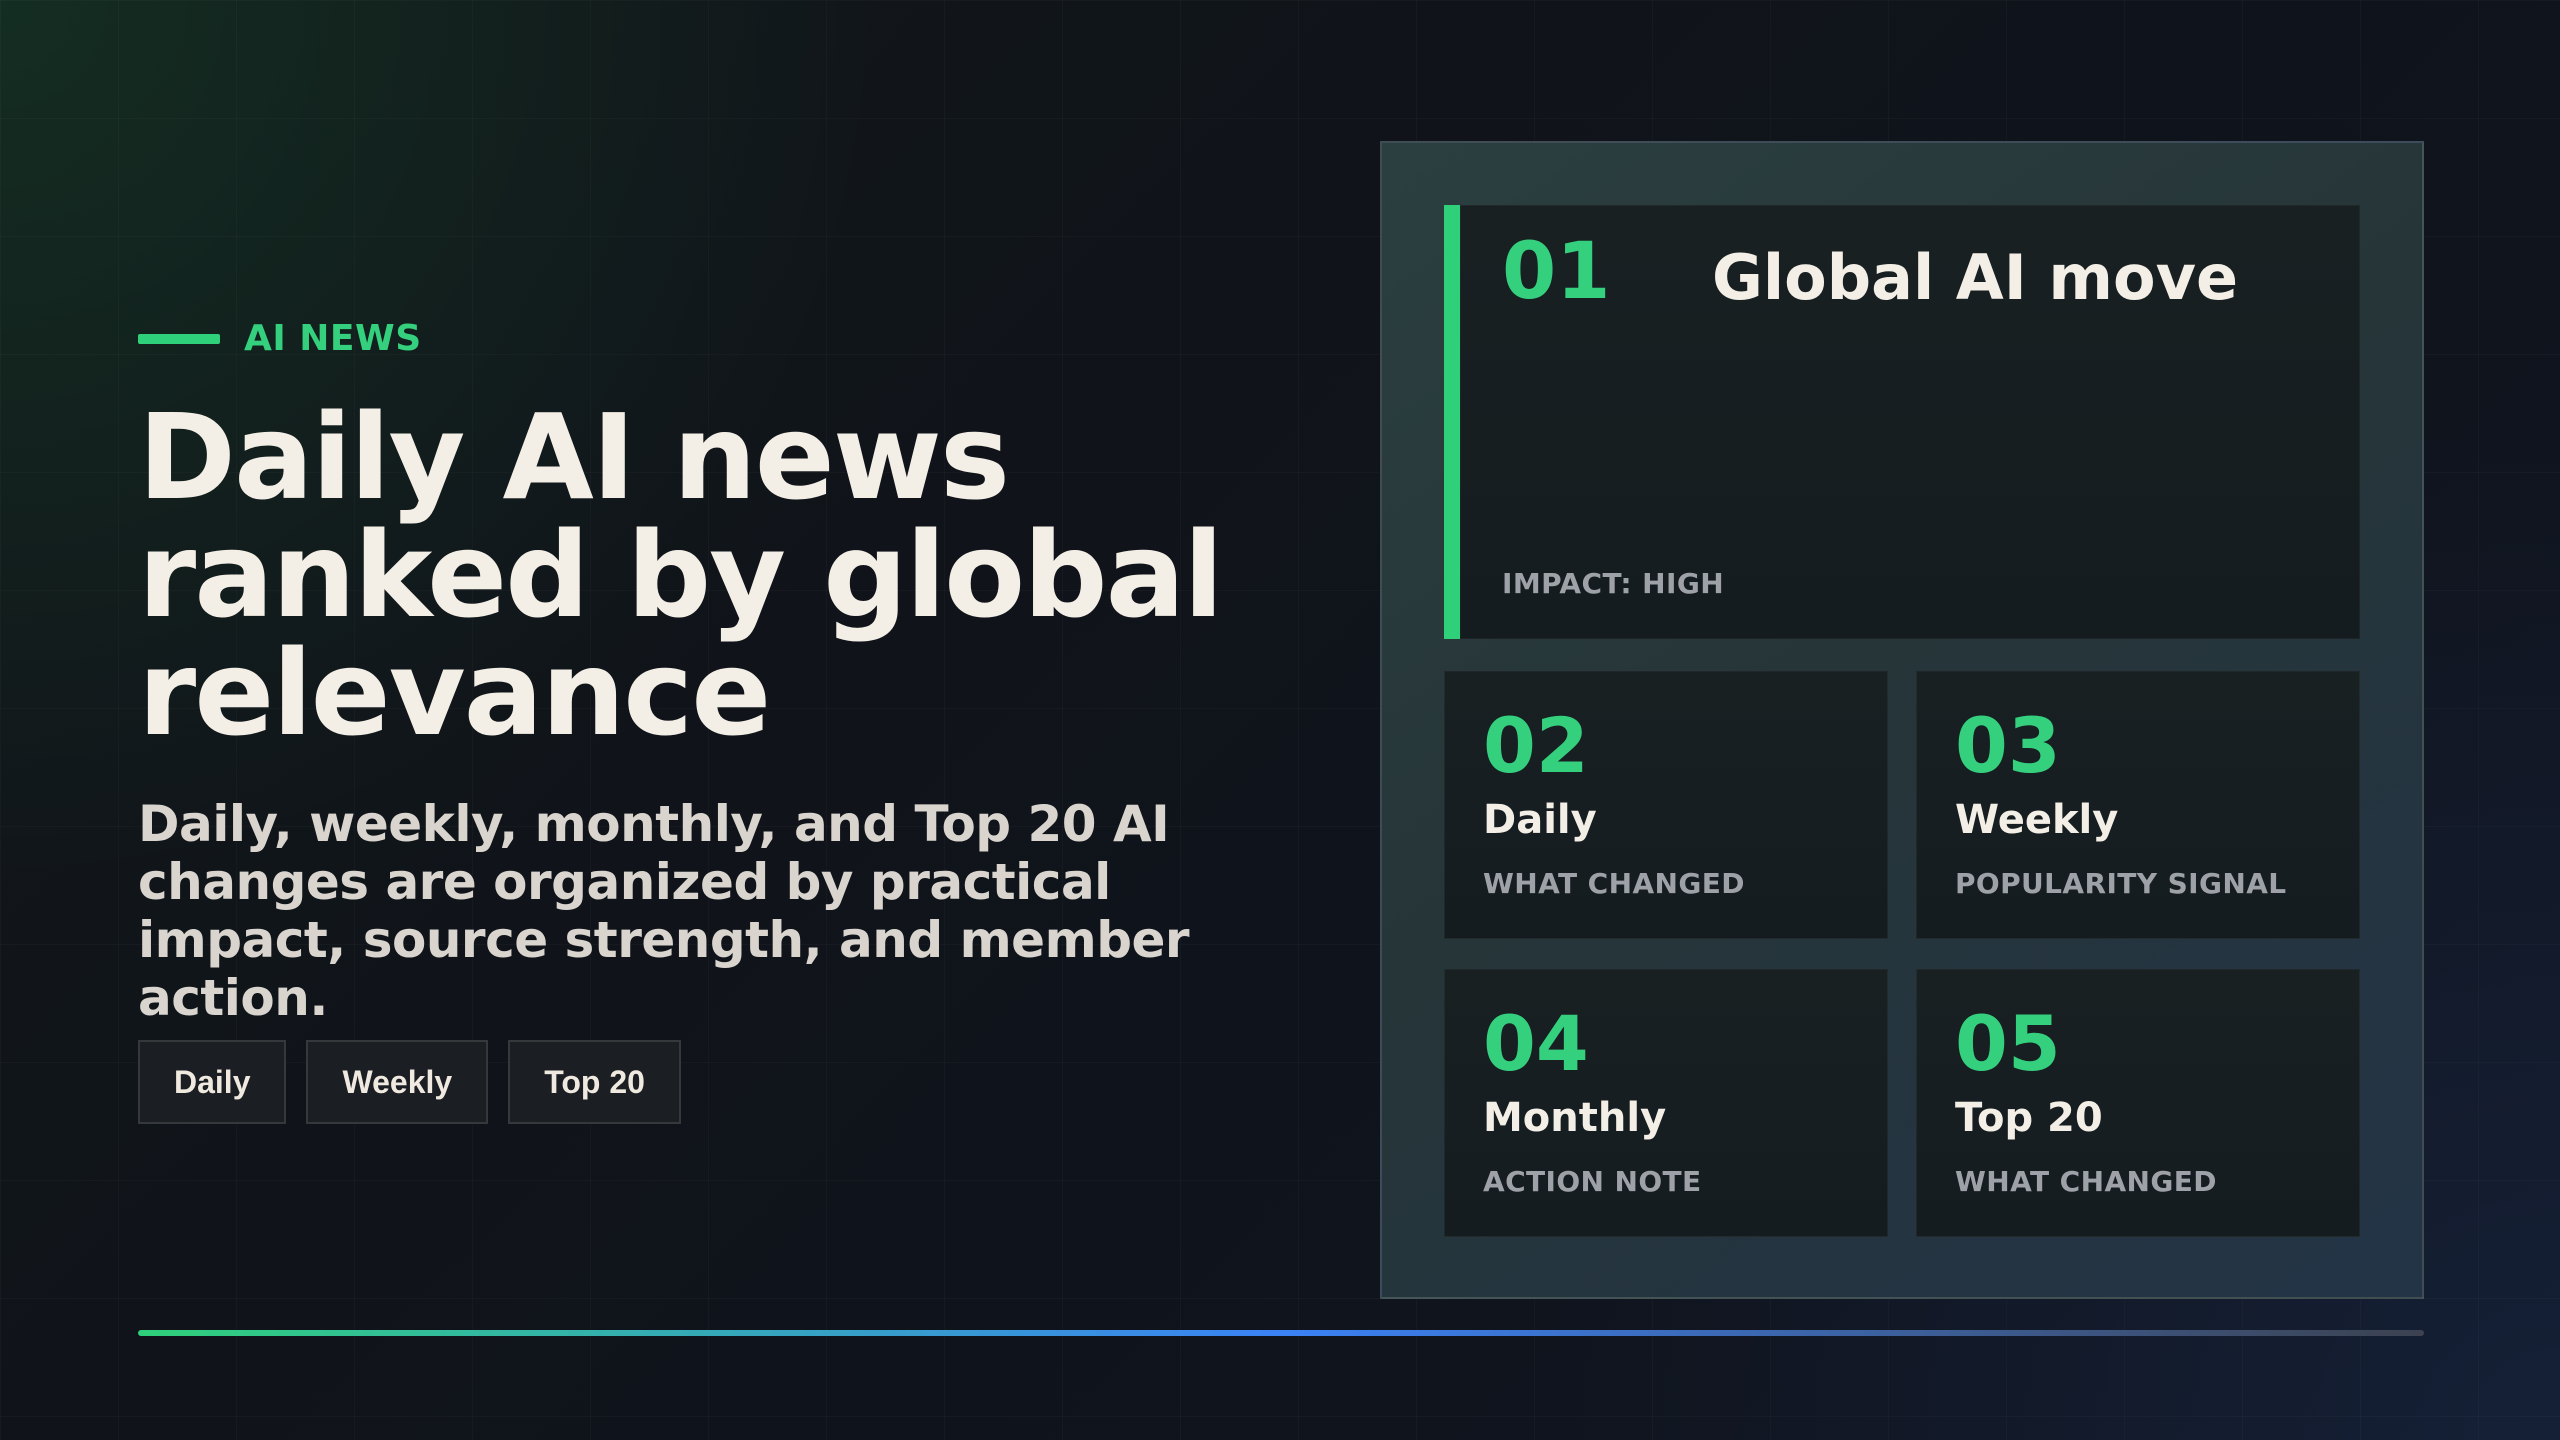  Describe the element at coordinates (1556, 272) in the screenshot. I see `featured-rank: 01` at that location.